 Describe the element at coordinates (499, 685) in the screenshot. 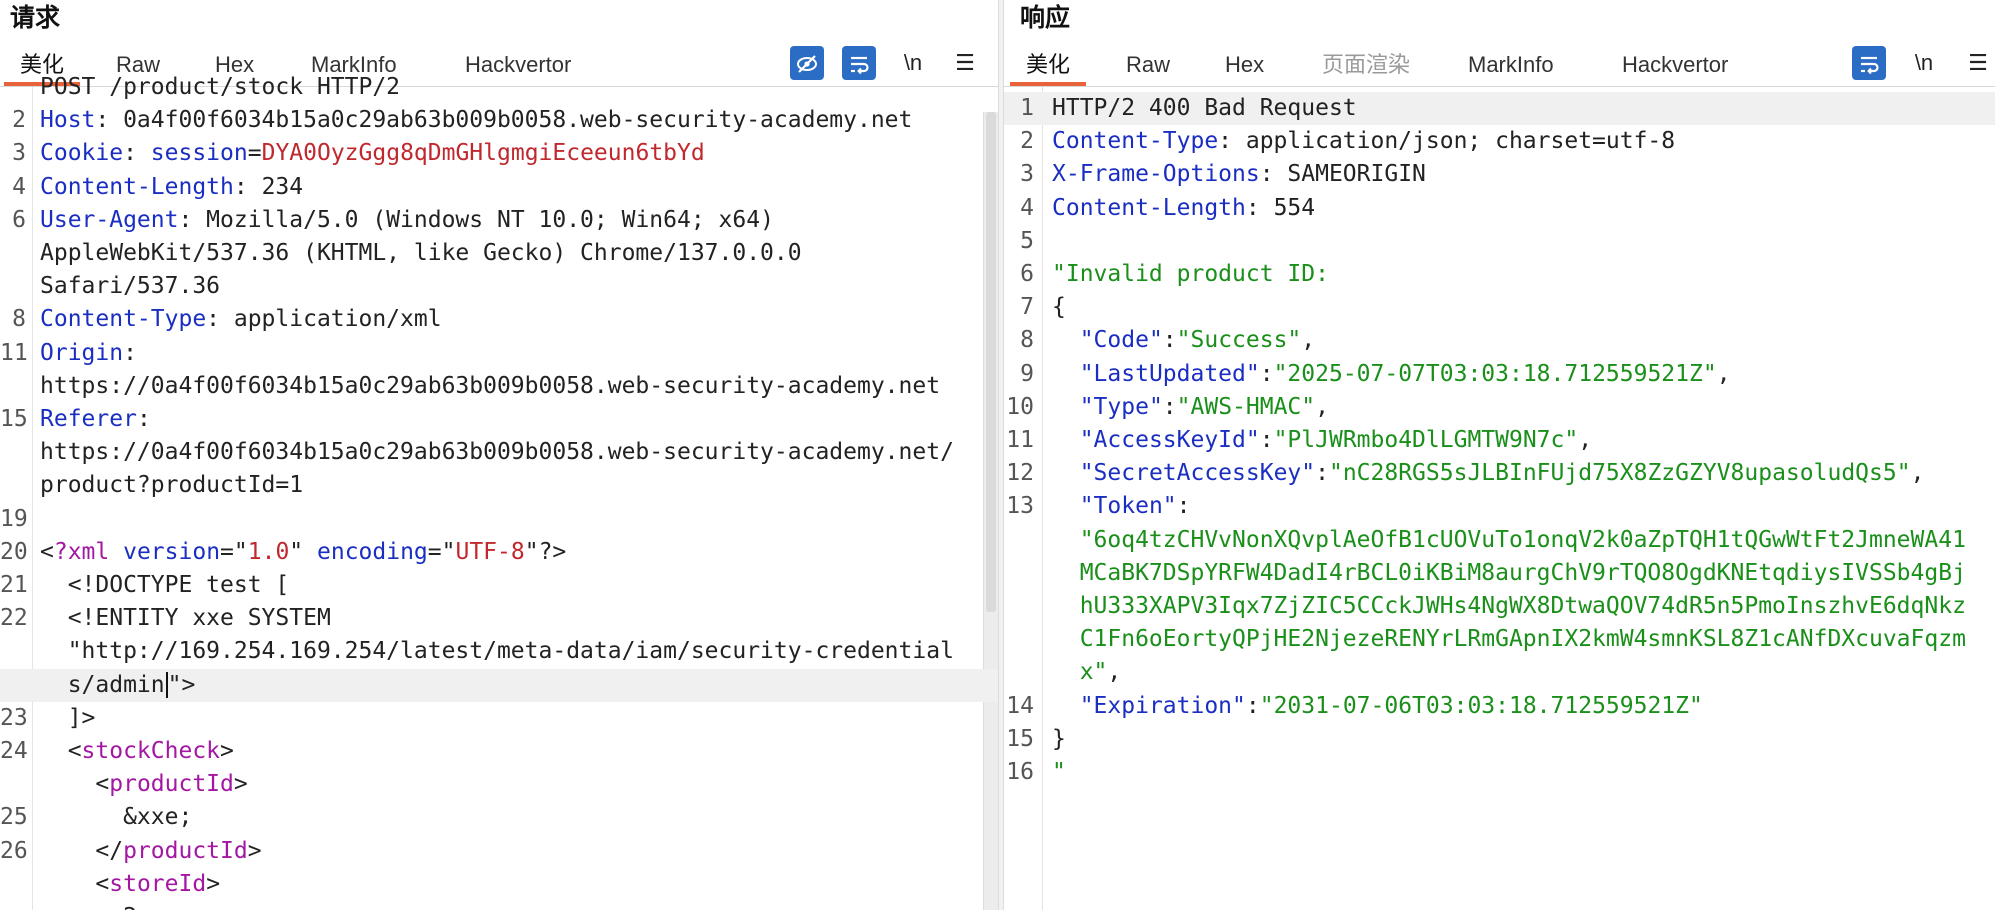

I see `code-line: s/admin ">` at that location.